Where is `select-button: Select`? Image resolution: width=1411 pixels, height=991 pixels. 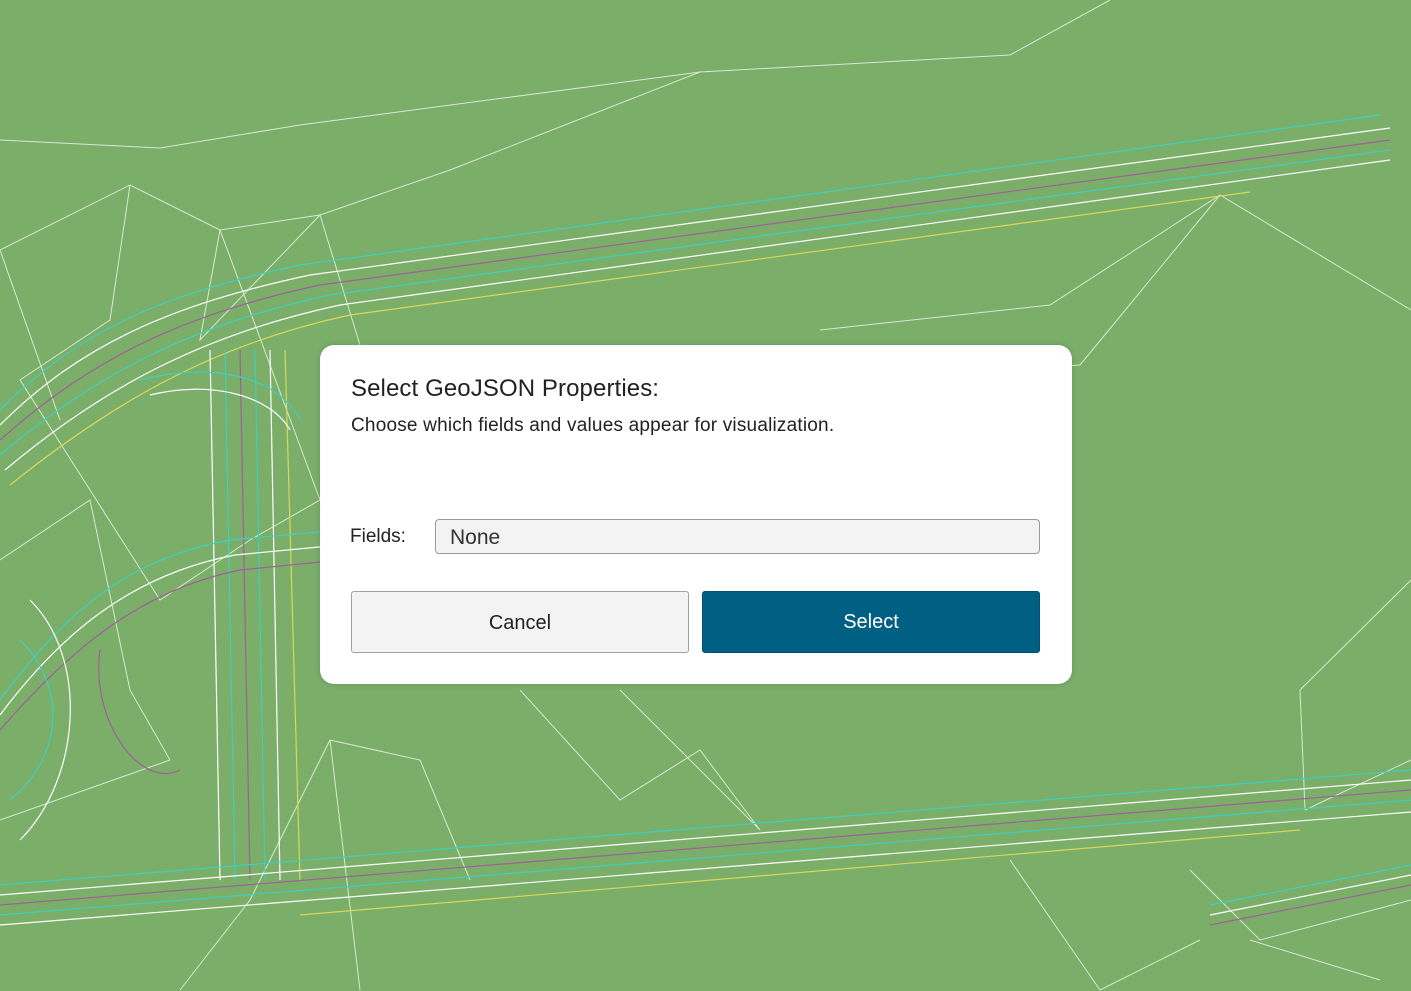
select-button: Select is located at coordinates (871, 622).